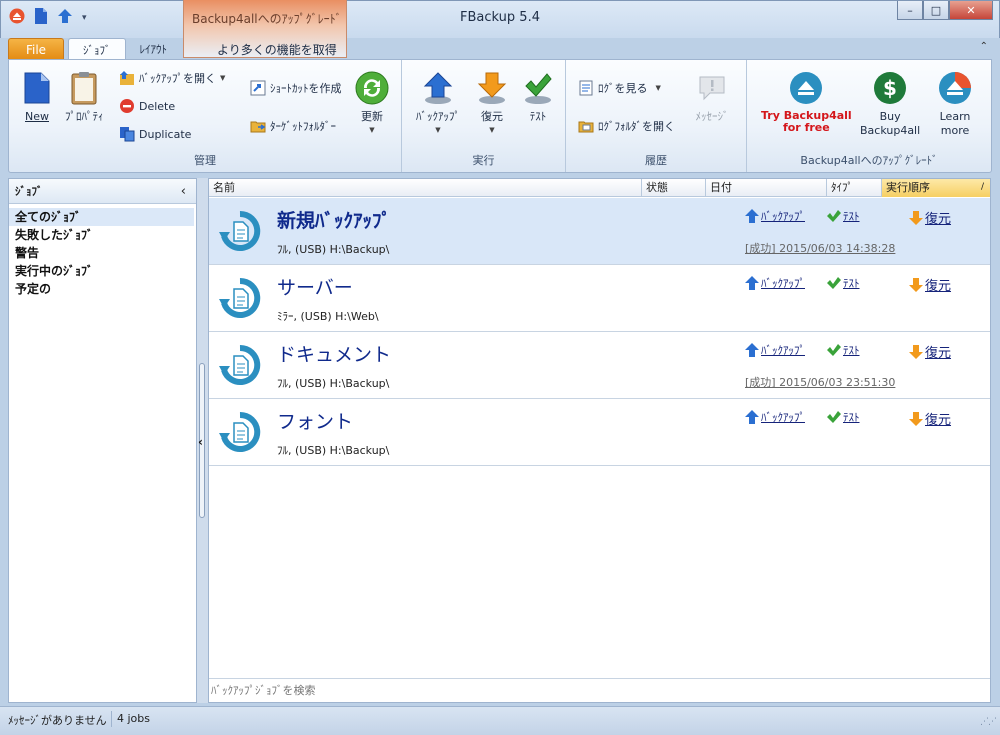  Describe the element at coordinates (127, 106) in the screenshot. I see `delete-icon` at that location.